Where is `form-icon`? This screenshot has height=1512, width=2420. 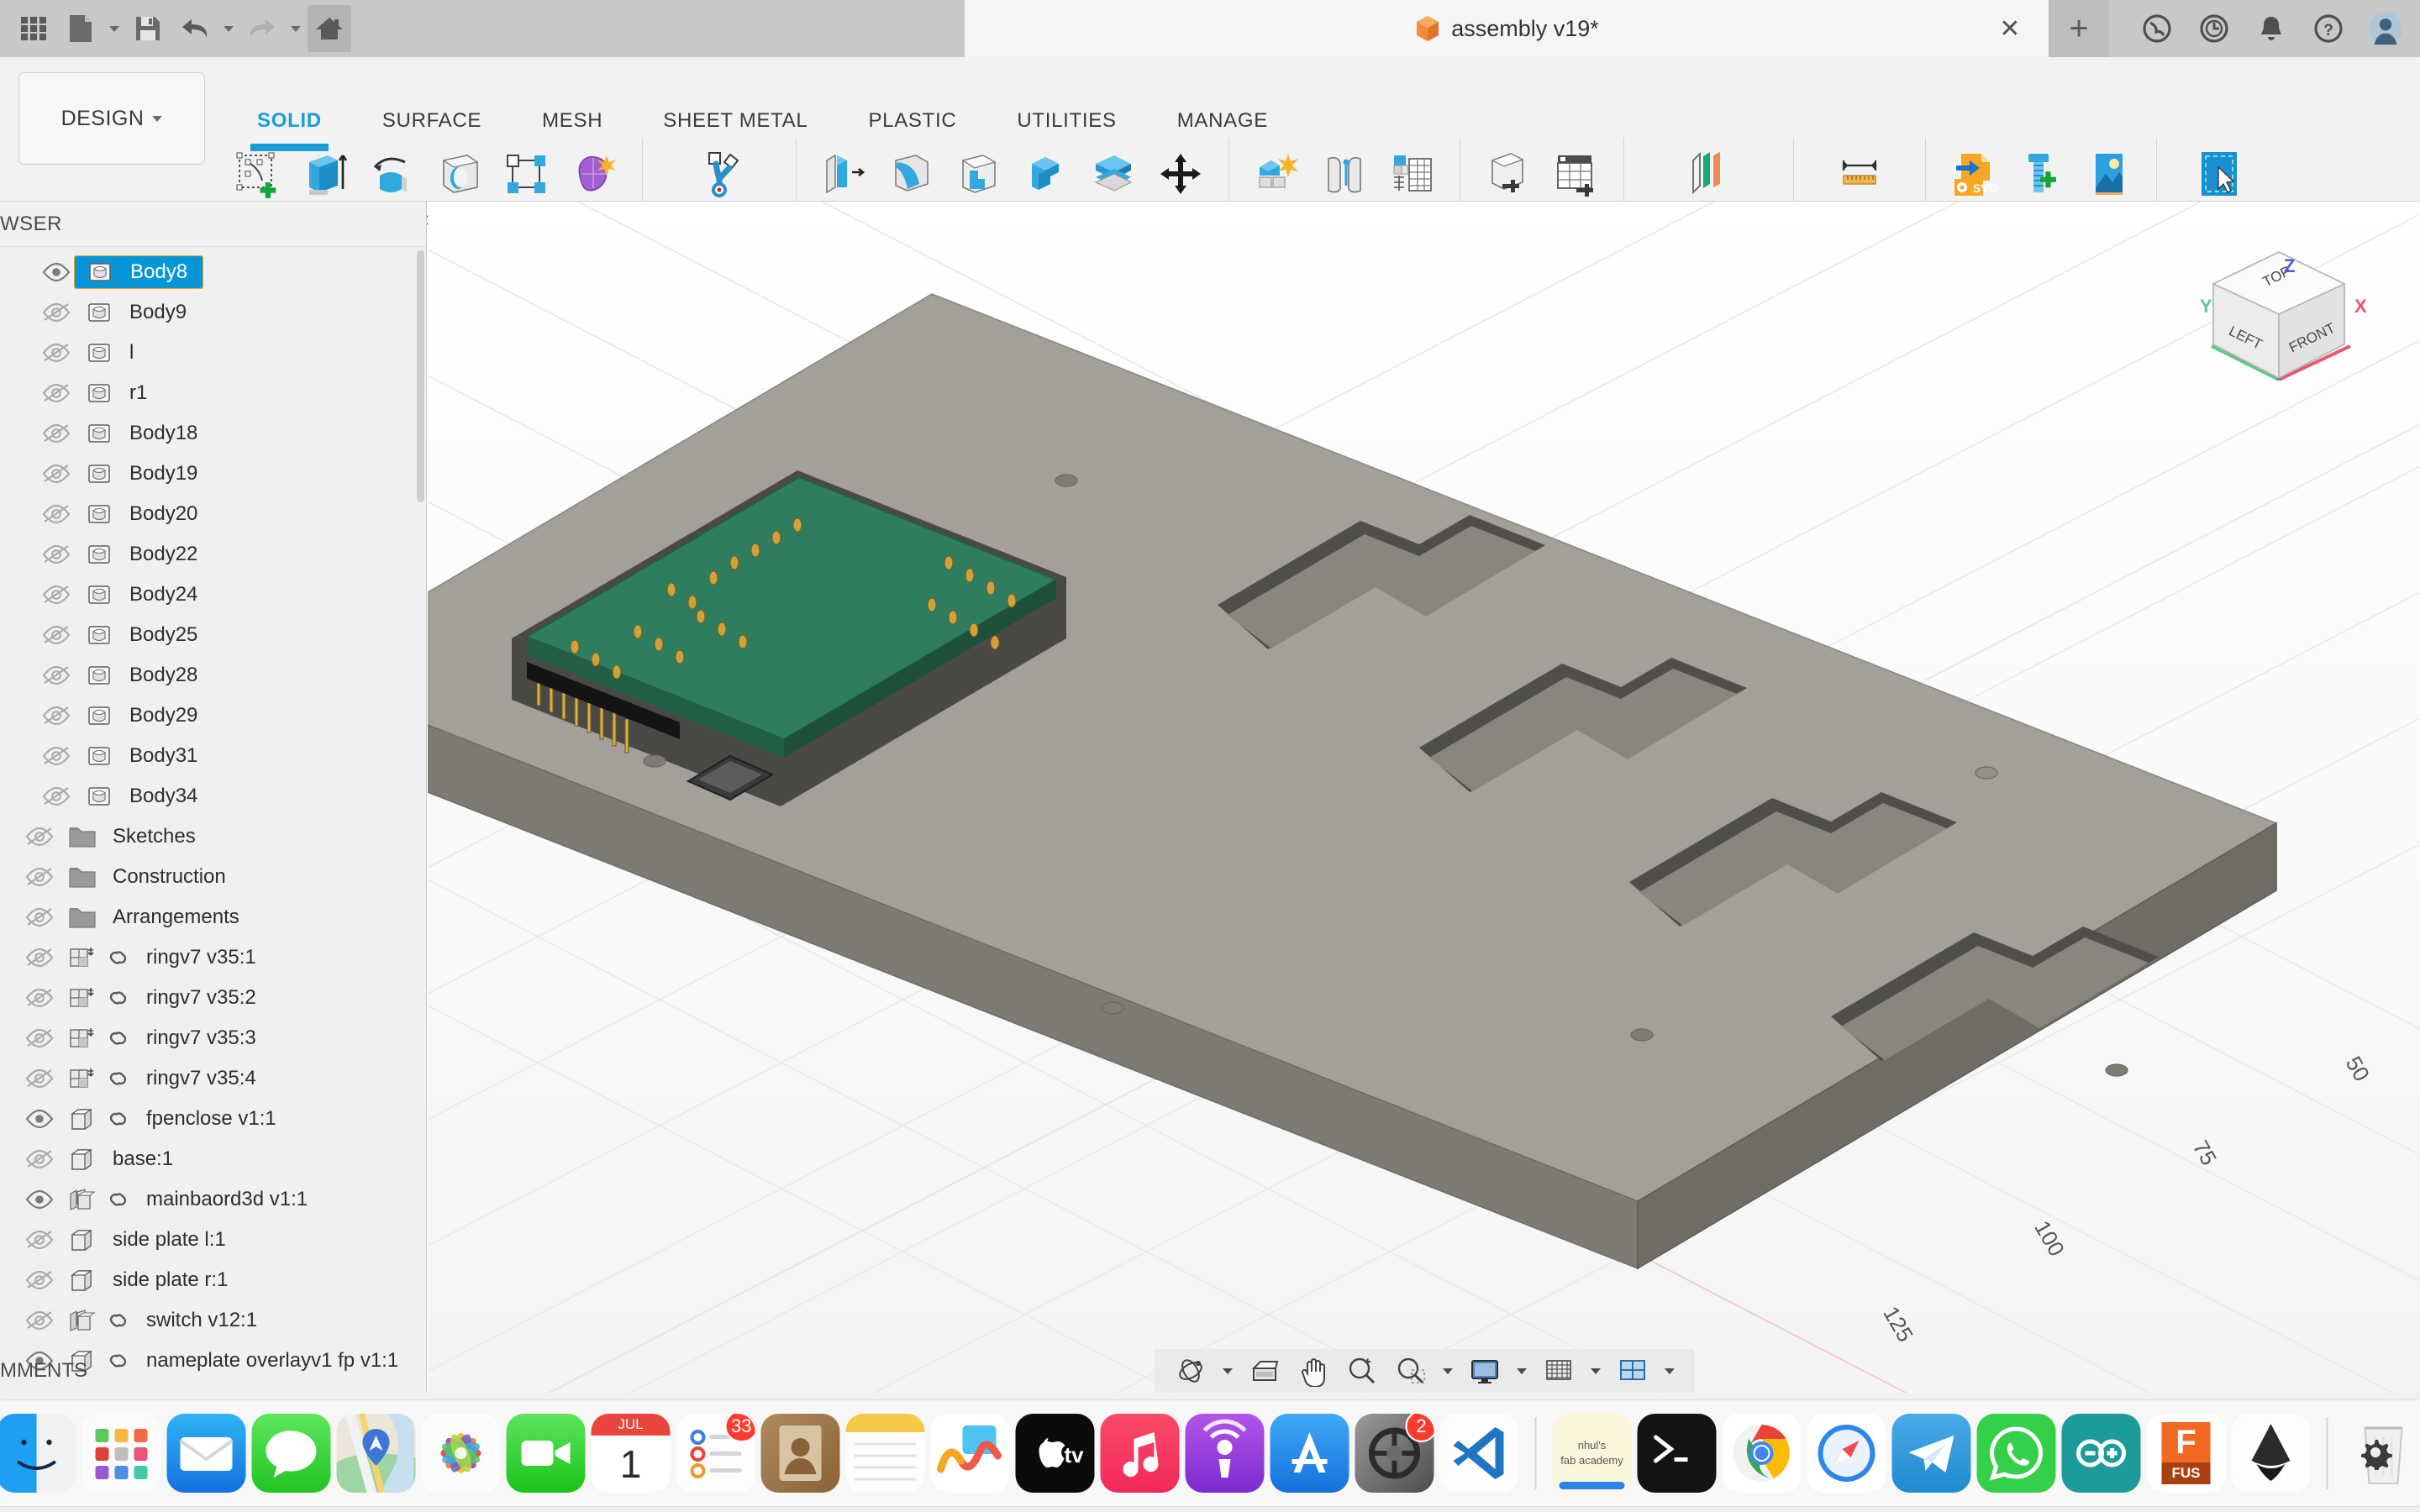 form-icon is located at coordinates (594, 174).